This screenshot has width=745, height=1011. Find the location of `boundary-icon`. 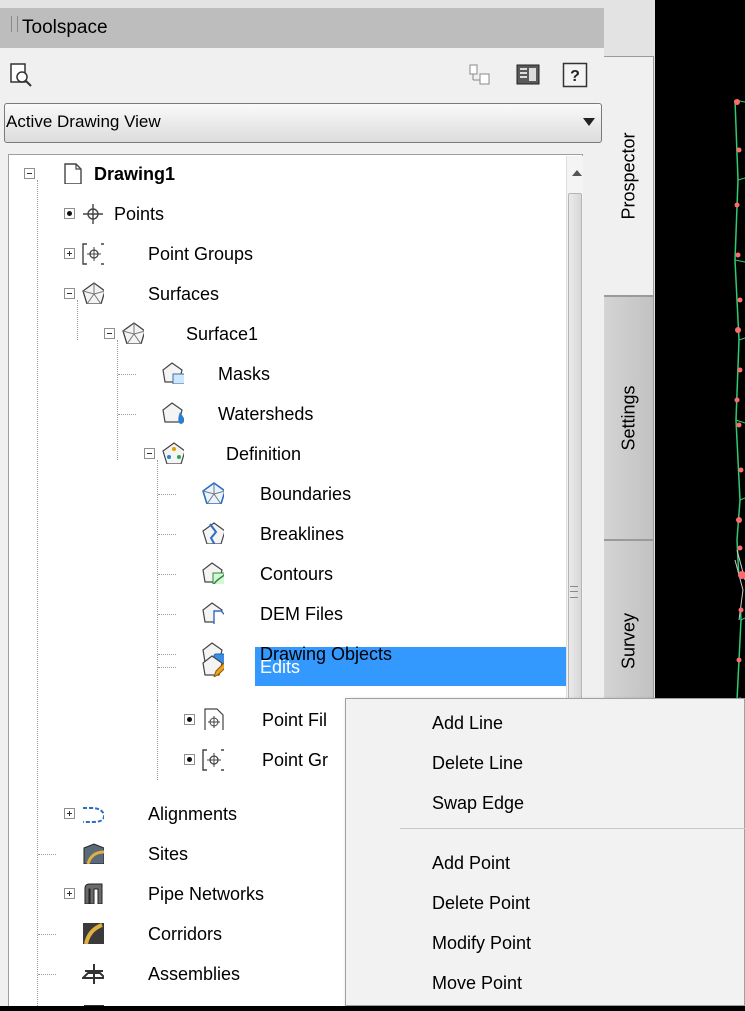

boundary-icon is located at coordinates (213, 493).